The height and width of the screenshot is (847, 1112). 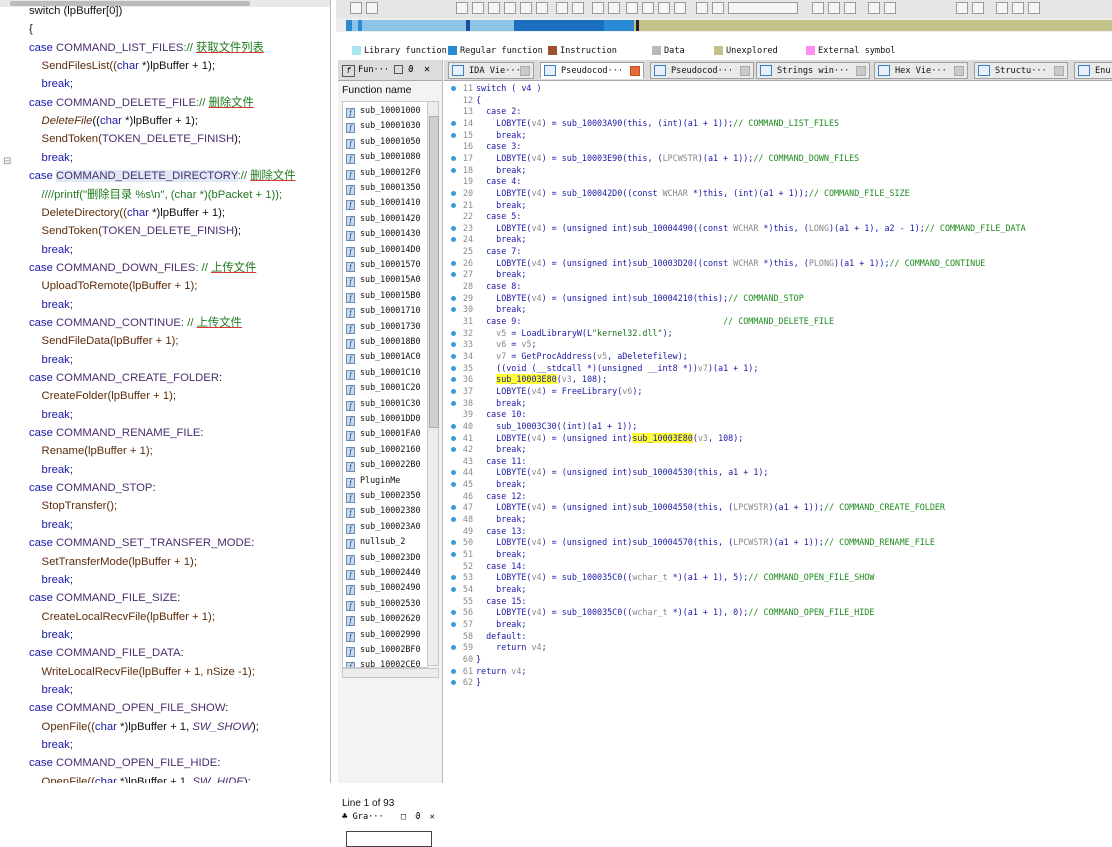 What do you see at coordinates (382, 588) in the screenshot?
I see `function-list-item: f sub_10002490` at bounding box center [382, 588].